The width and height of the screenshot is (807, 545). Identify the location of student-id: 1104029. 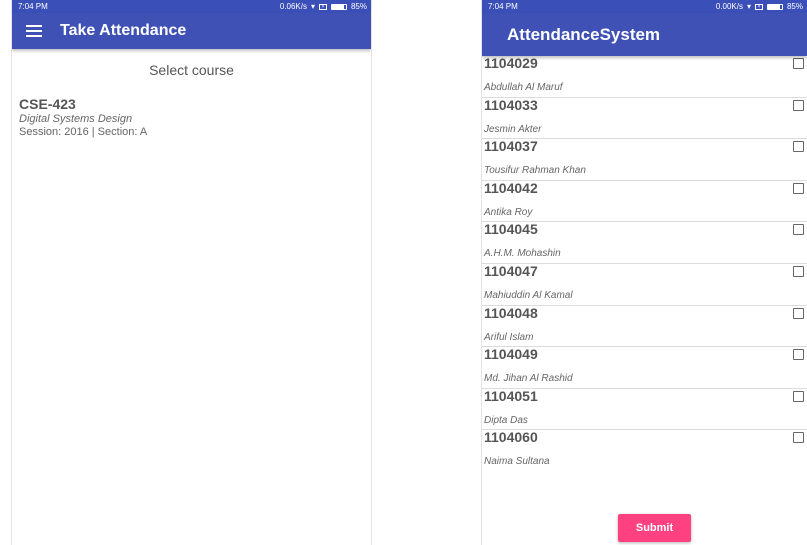
(511, 63).